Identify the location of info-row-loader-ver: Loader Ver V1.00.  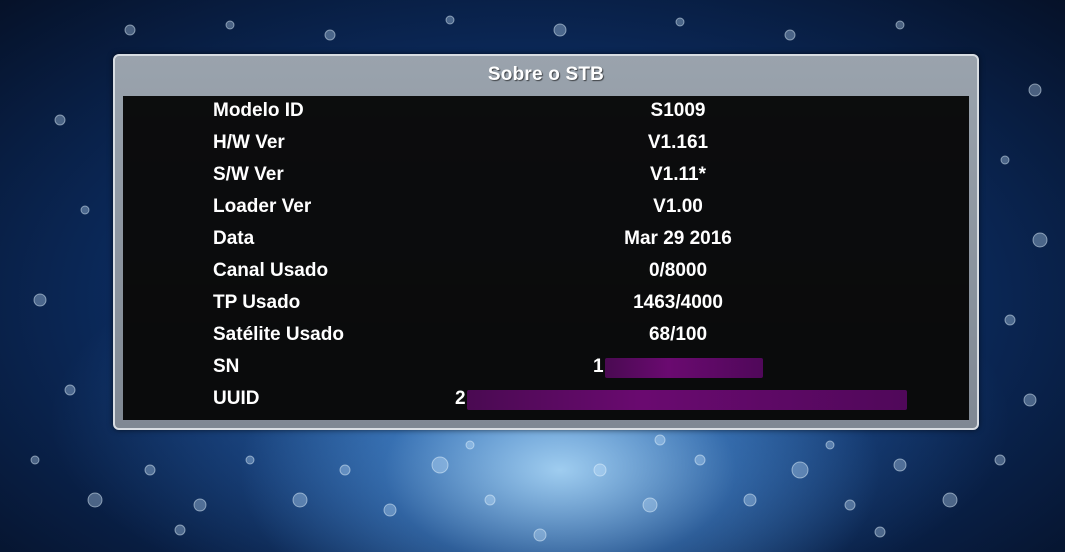
(546, 207).